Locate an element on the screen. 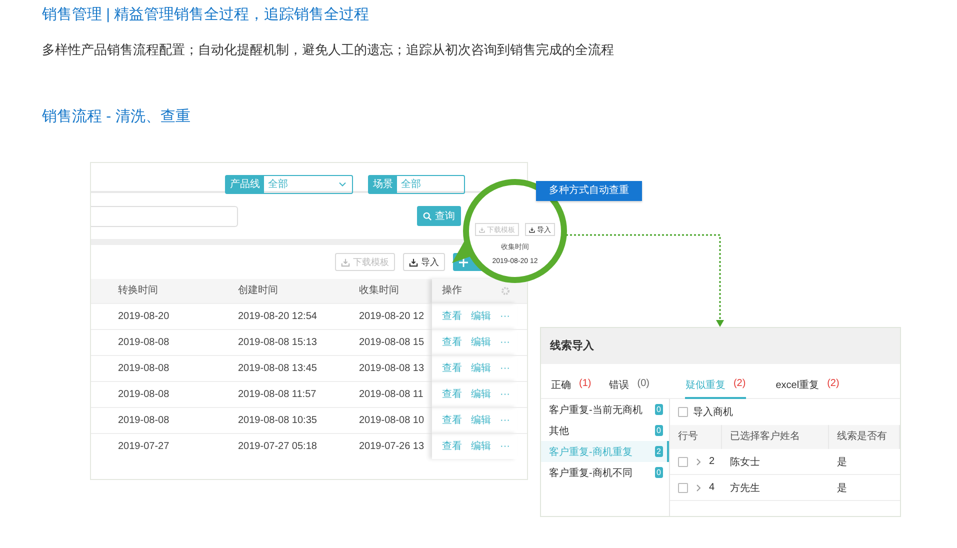  table-cell: 2 is located at coordinates (712, 461).